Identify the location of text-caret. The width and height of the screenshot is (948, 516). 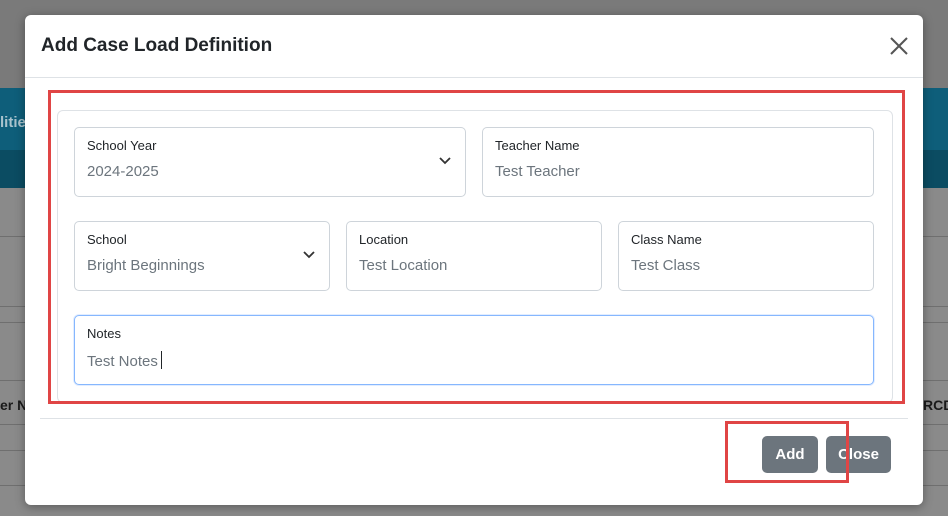
(161, 360).